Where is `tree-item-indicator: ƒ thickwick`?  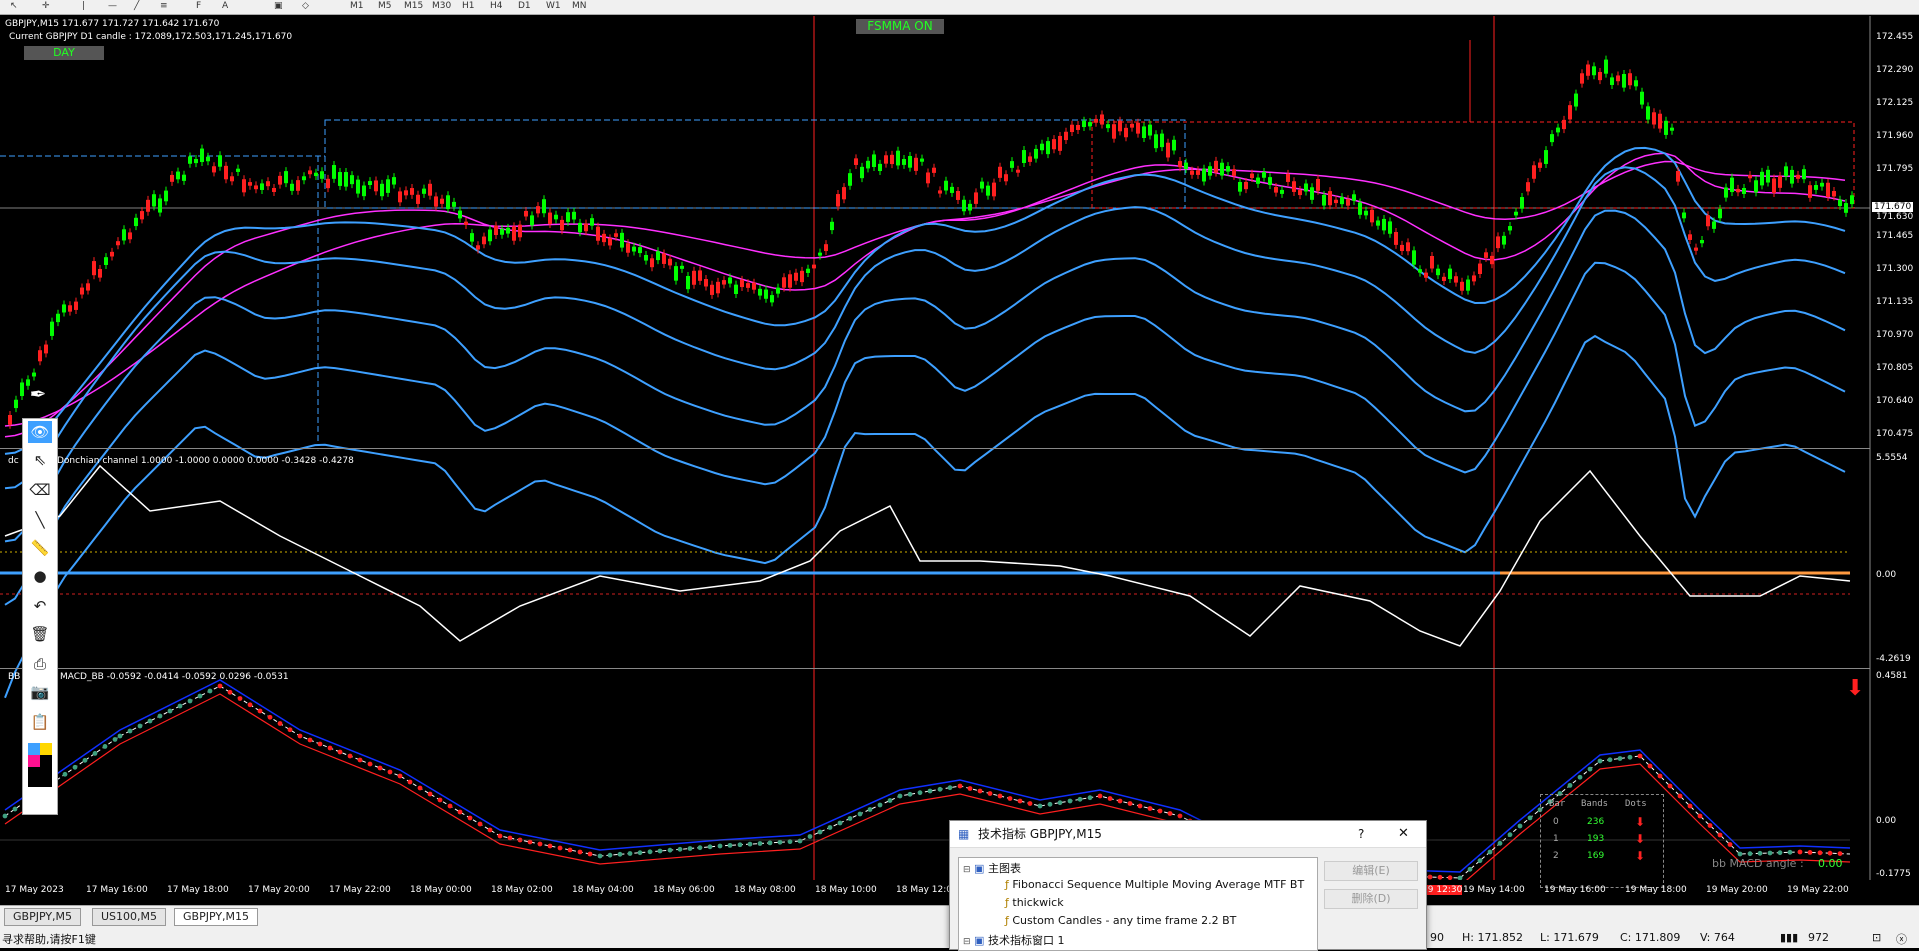
tree-item-indicator: ƒ thickwick is located at coordinates (1034, 902).